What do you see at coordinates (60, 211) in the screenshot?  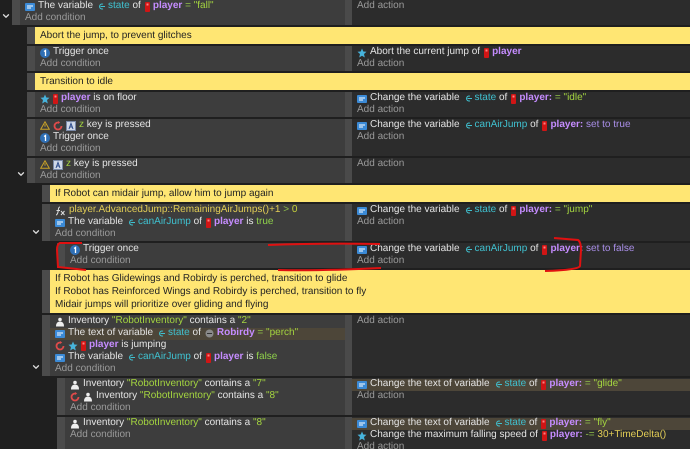 I see `function-icon` at bounding box center [60, 211].